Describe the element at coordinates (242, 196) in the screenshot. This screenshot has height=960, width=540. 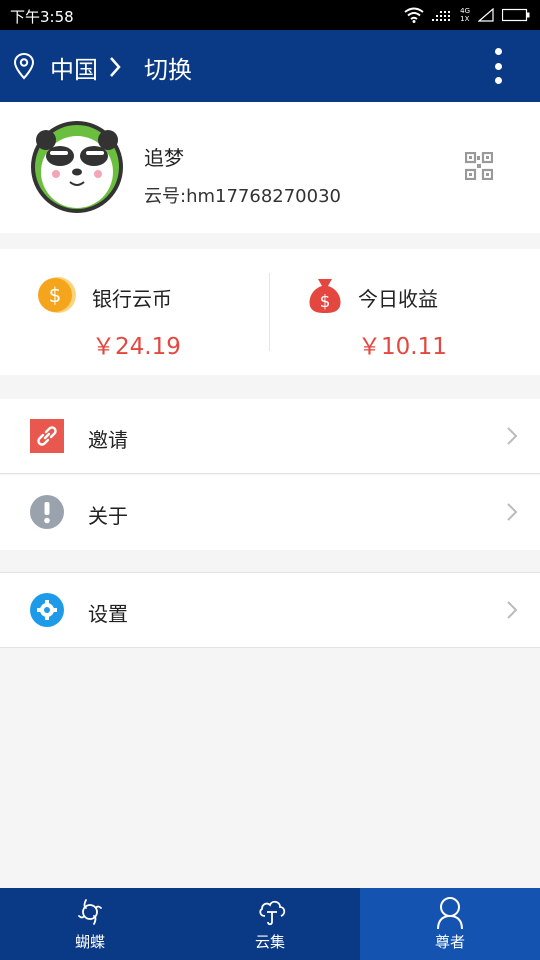
I see `user-id: 云号:hm17768270030` at that location.